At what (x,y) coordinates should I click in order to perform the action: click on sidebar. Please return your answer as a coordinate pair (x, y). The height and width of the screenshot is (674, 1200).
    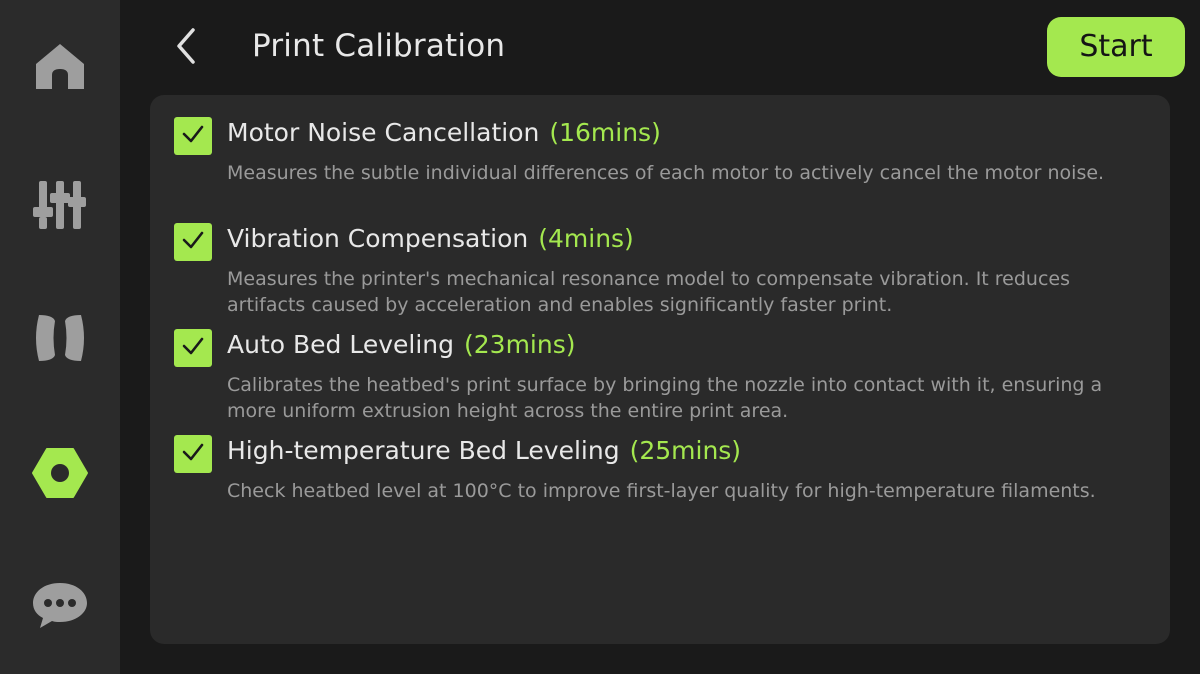
    Looking at the image, I should click on (60, 337).